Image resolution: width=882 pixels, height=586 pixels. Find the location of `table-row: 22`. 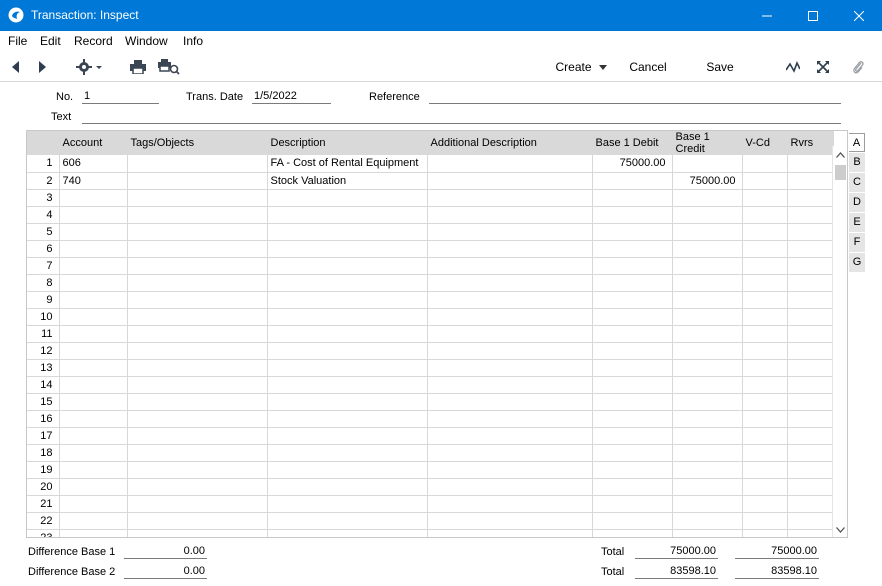

table-row: 22 is located at coordinates (430, 521).